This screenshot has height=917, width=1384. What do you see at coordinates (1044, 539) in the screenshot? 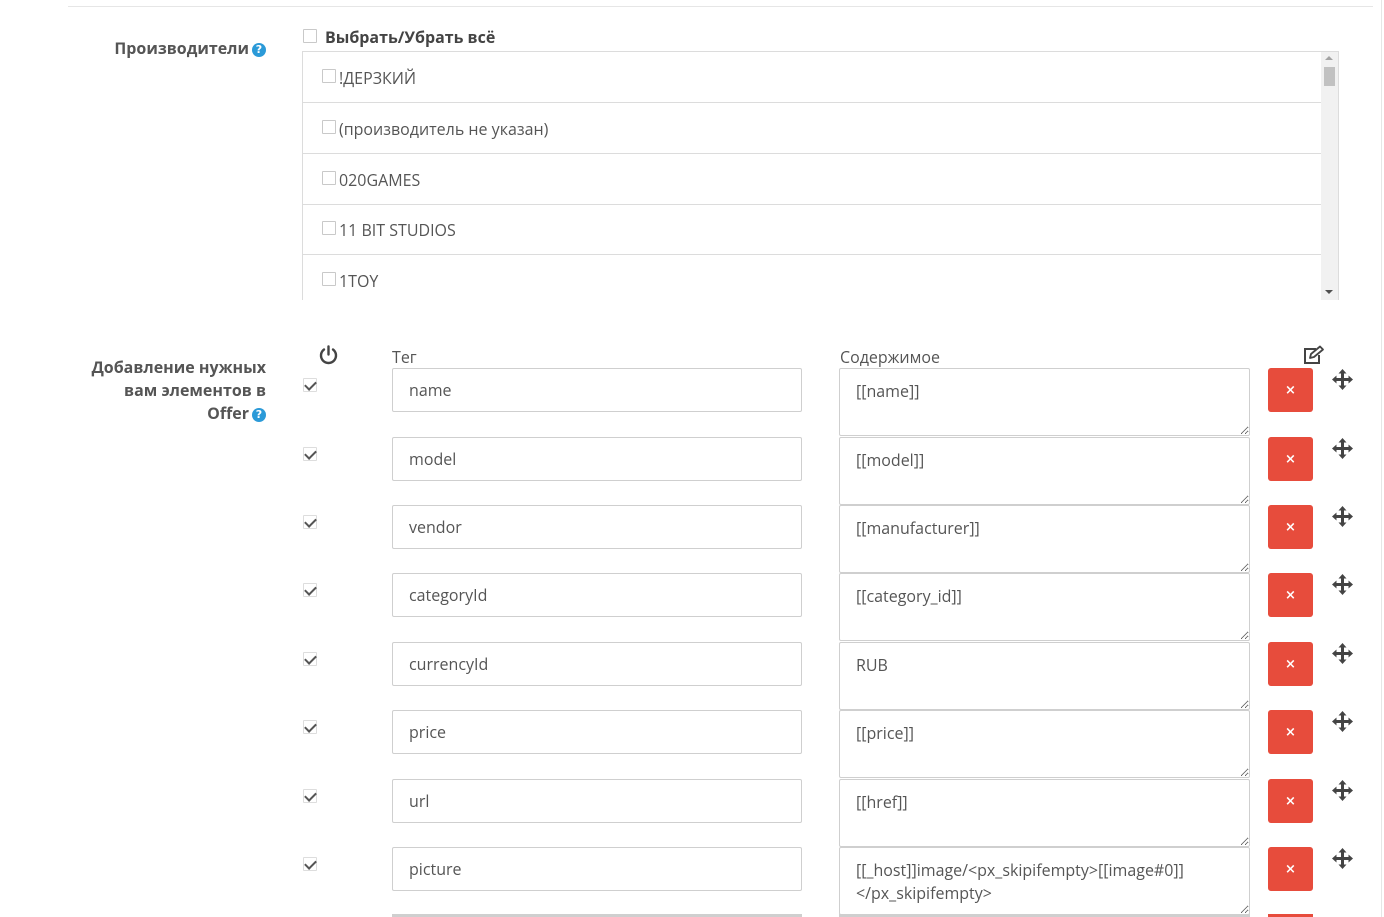
I see `content-textarea: [[manufacturer]]` at bounding box center [1044, 539].